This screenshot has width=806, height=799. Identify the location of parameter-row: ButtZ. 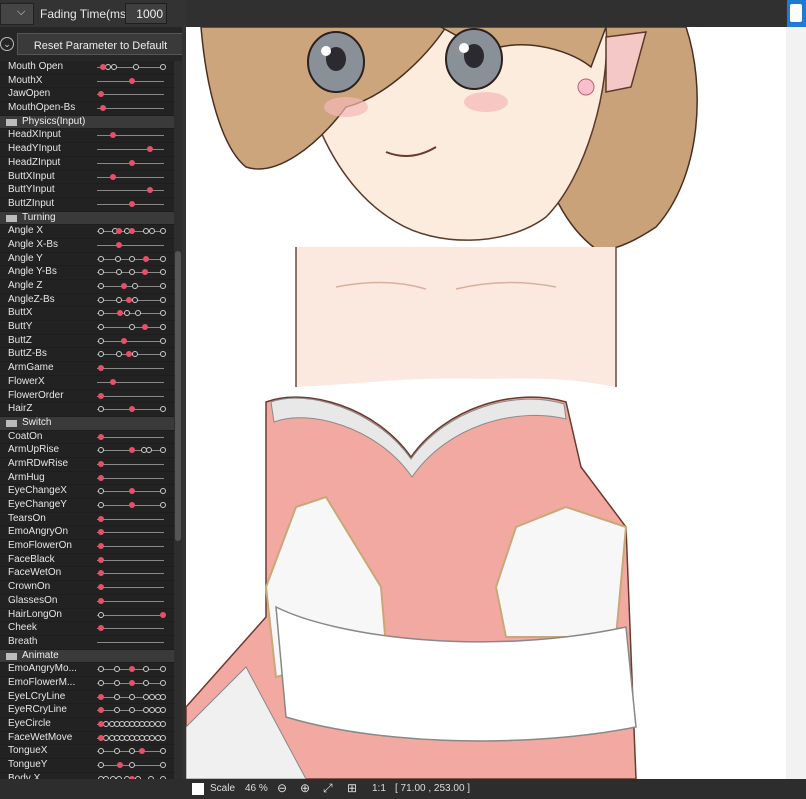
(87, 341).